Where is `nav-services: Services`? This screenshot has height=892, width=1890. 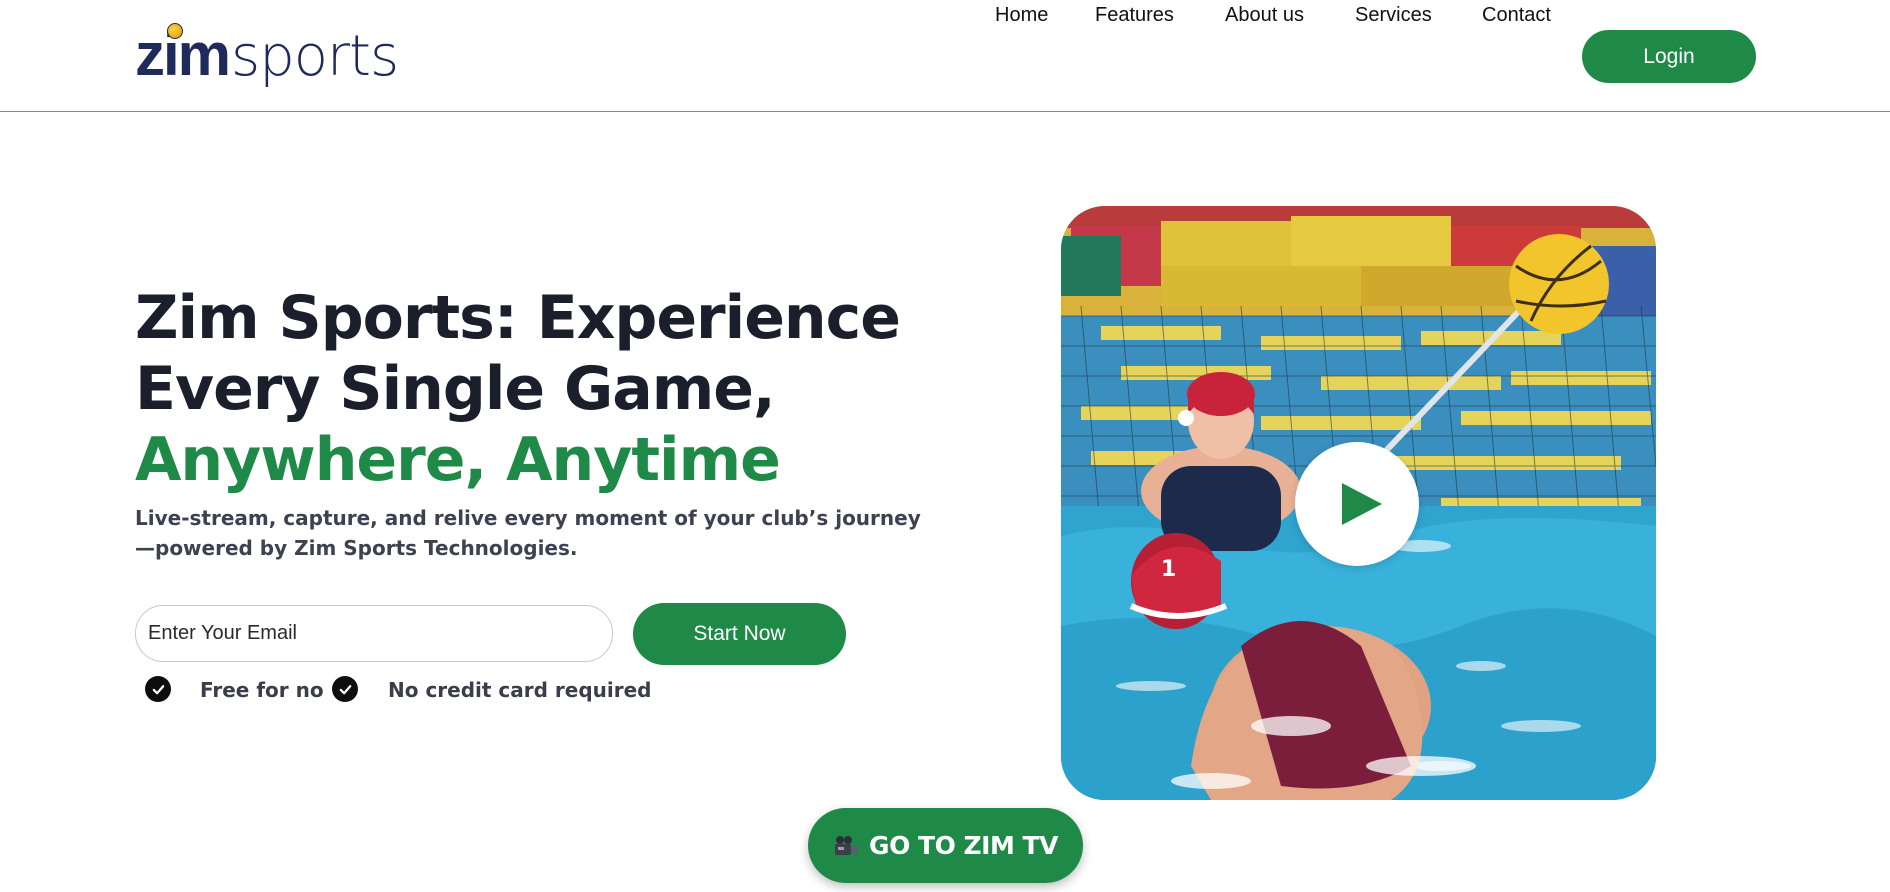 nav-services: Services is located at coordinates (1393, 15).